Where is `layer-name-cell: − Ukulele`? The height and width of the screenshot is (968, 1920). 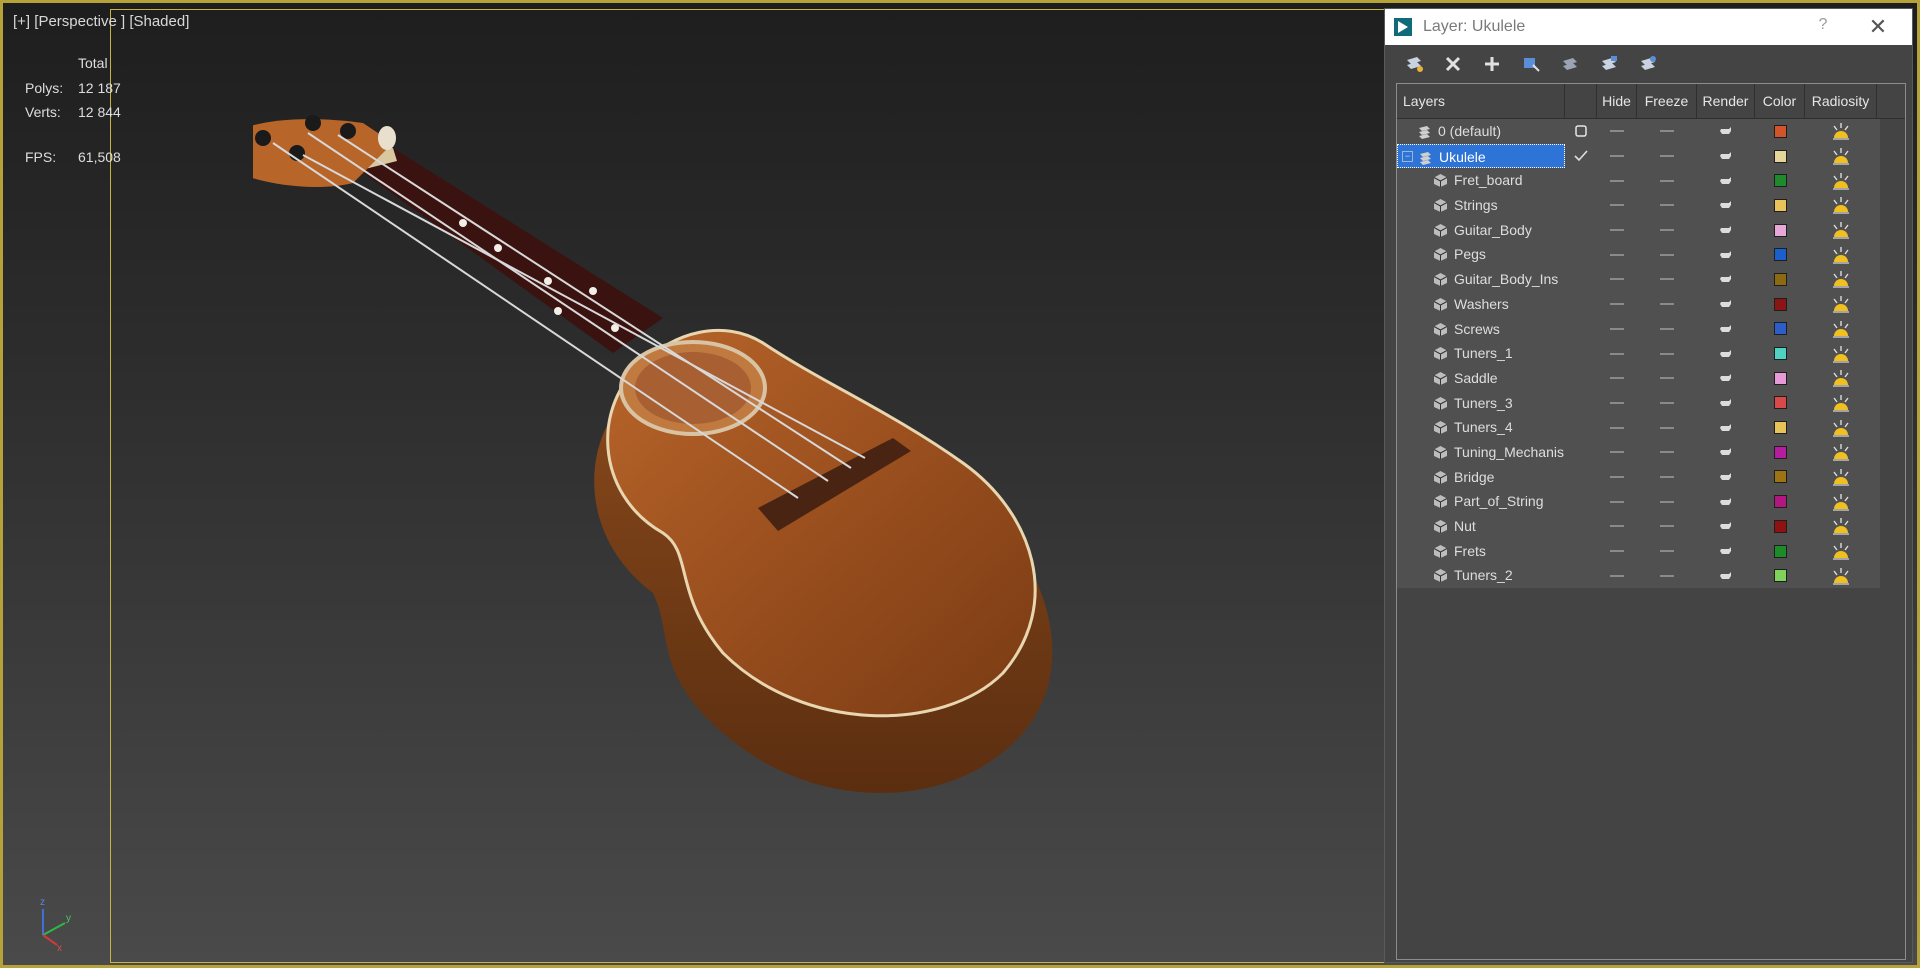
layer-name-cell: − Ukulele is located at coordinates (1481, 156).